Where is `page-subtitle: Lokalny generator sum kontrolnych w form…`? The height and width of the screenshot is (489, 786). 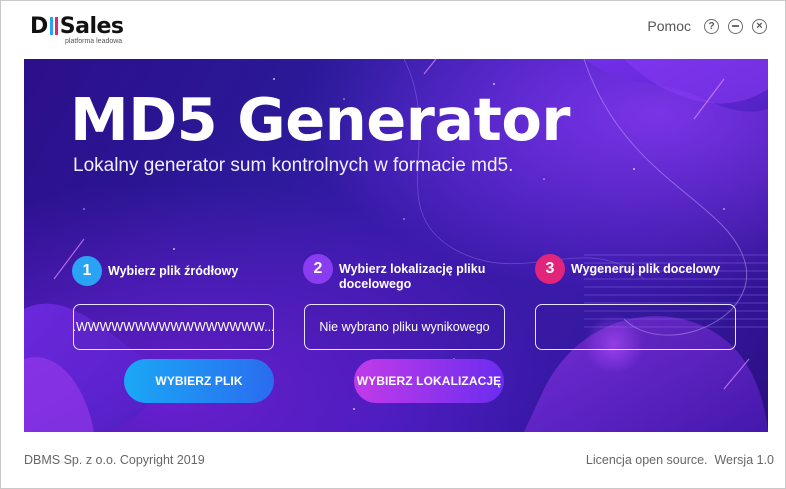 page-subtitle: Lokalny generator sum kontrolnych w form… is located at coordinates (293, 165).